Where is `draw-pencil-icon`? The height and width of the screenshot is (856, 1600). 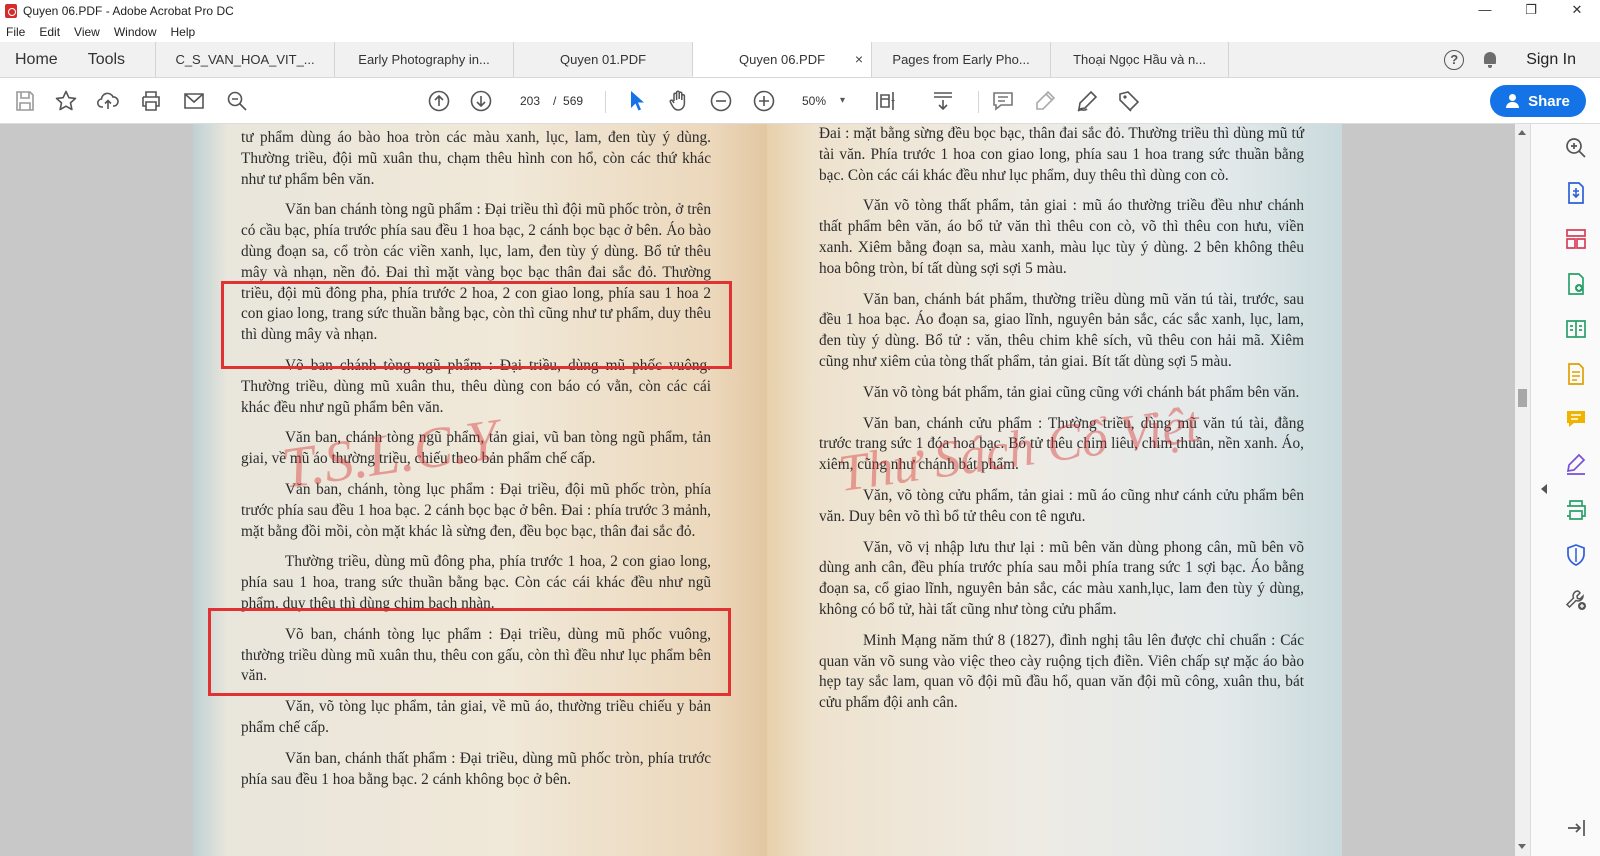
draw-pencil-icon is located at coordinates (1087, 101).